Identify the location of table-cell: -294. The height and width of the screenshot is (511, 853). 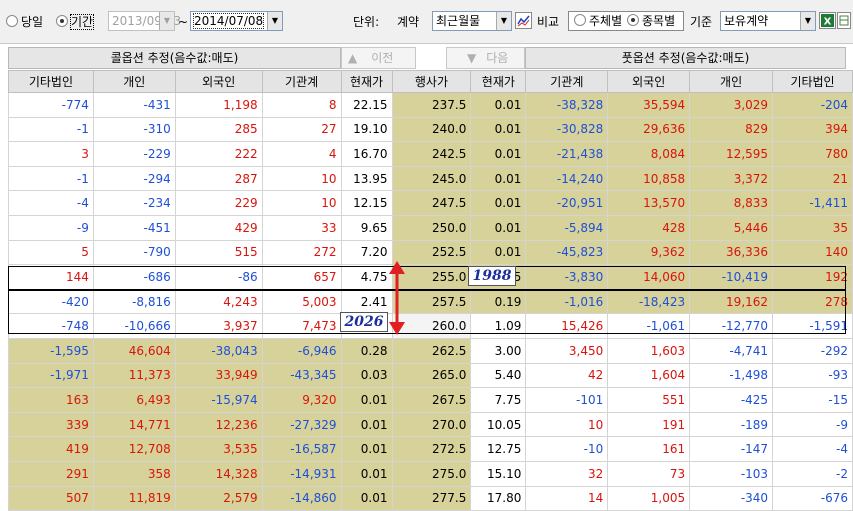
(134, 178).